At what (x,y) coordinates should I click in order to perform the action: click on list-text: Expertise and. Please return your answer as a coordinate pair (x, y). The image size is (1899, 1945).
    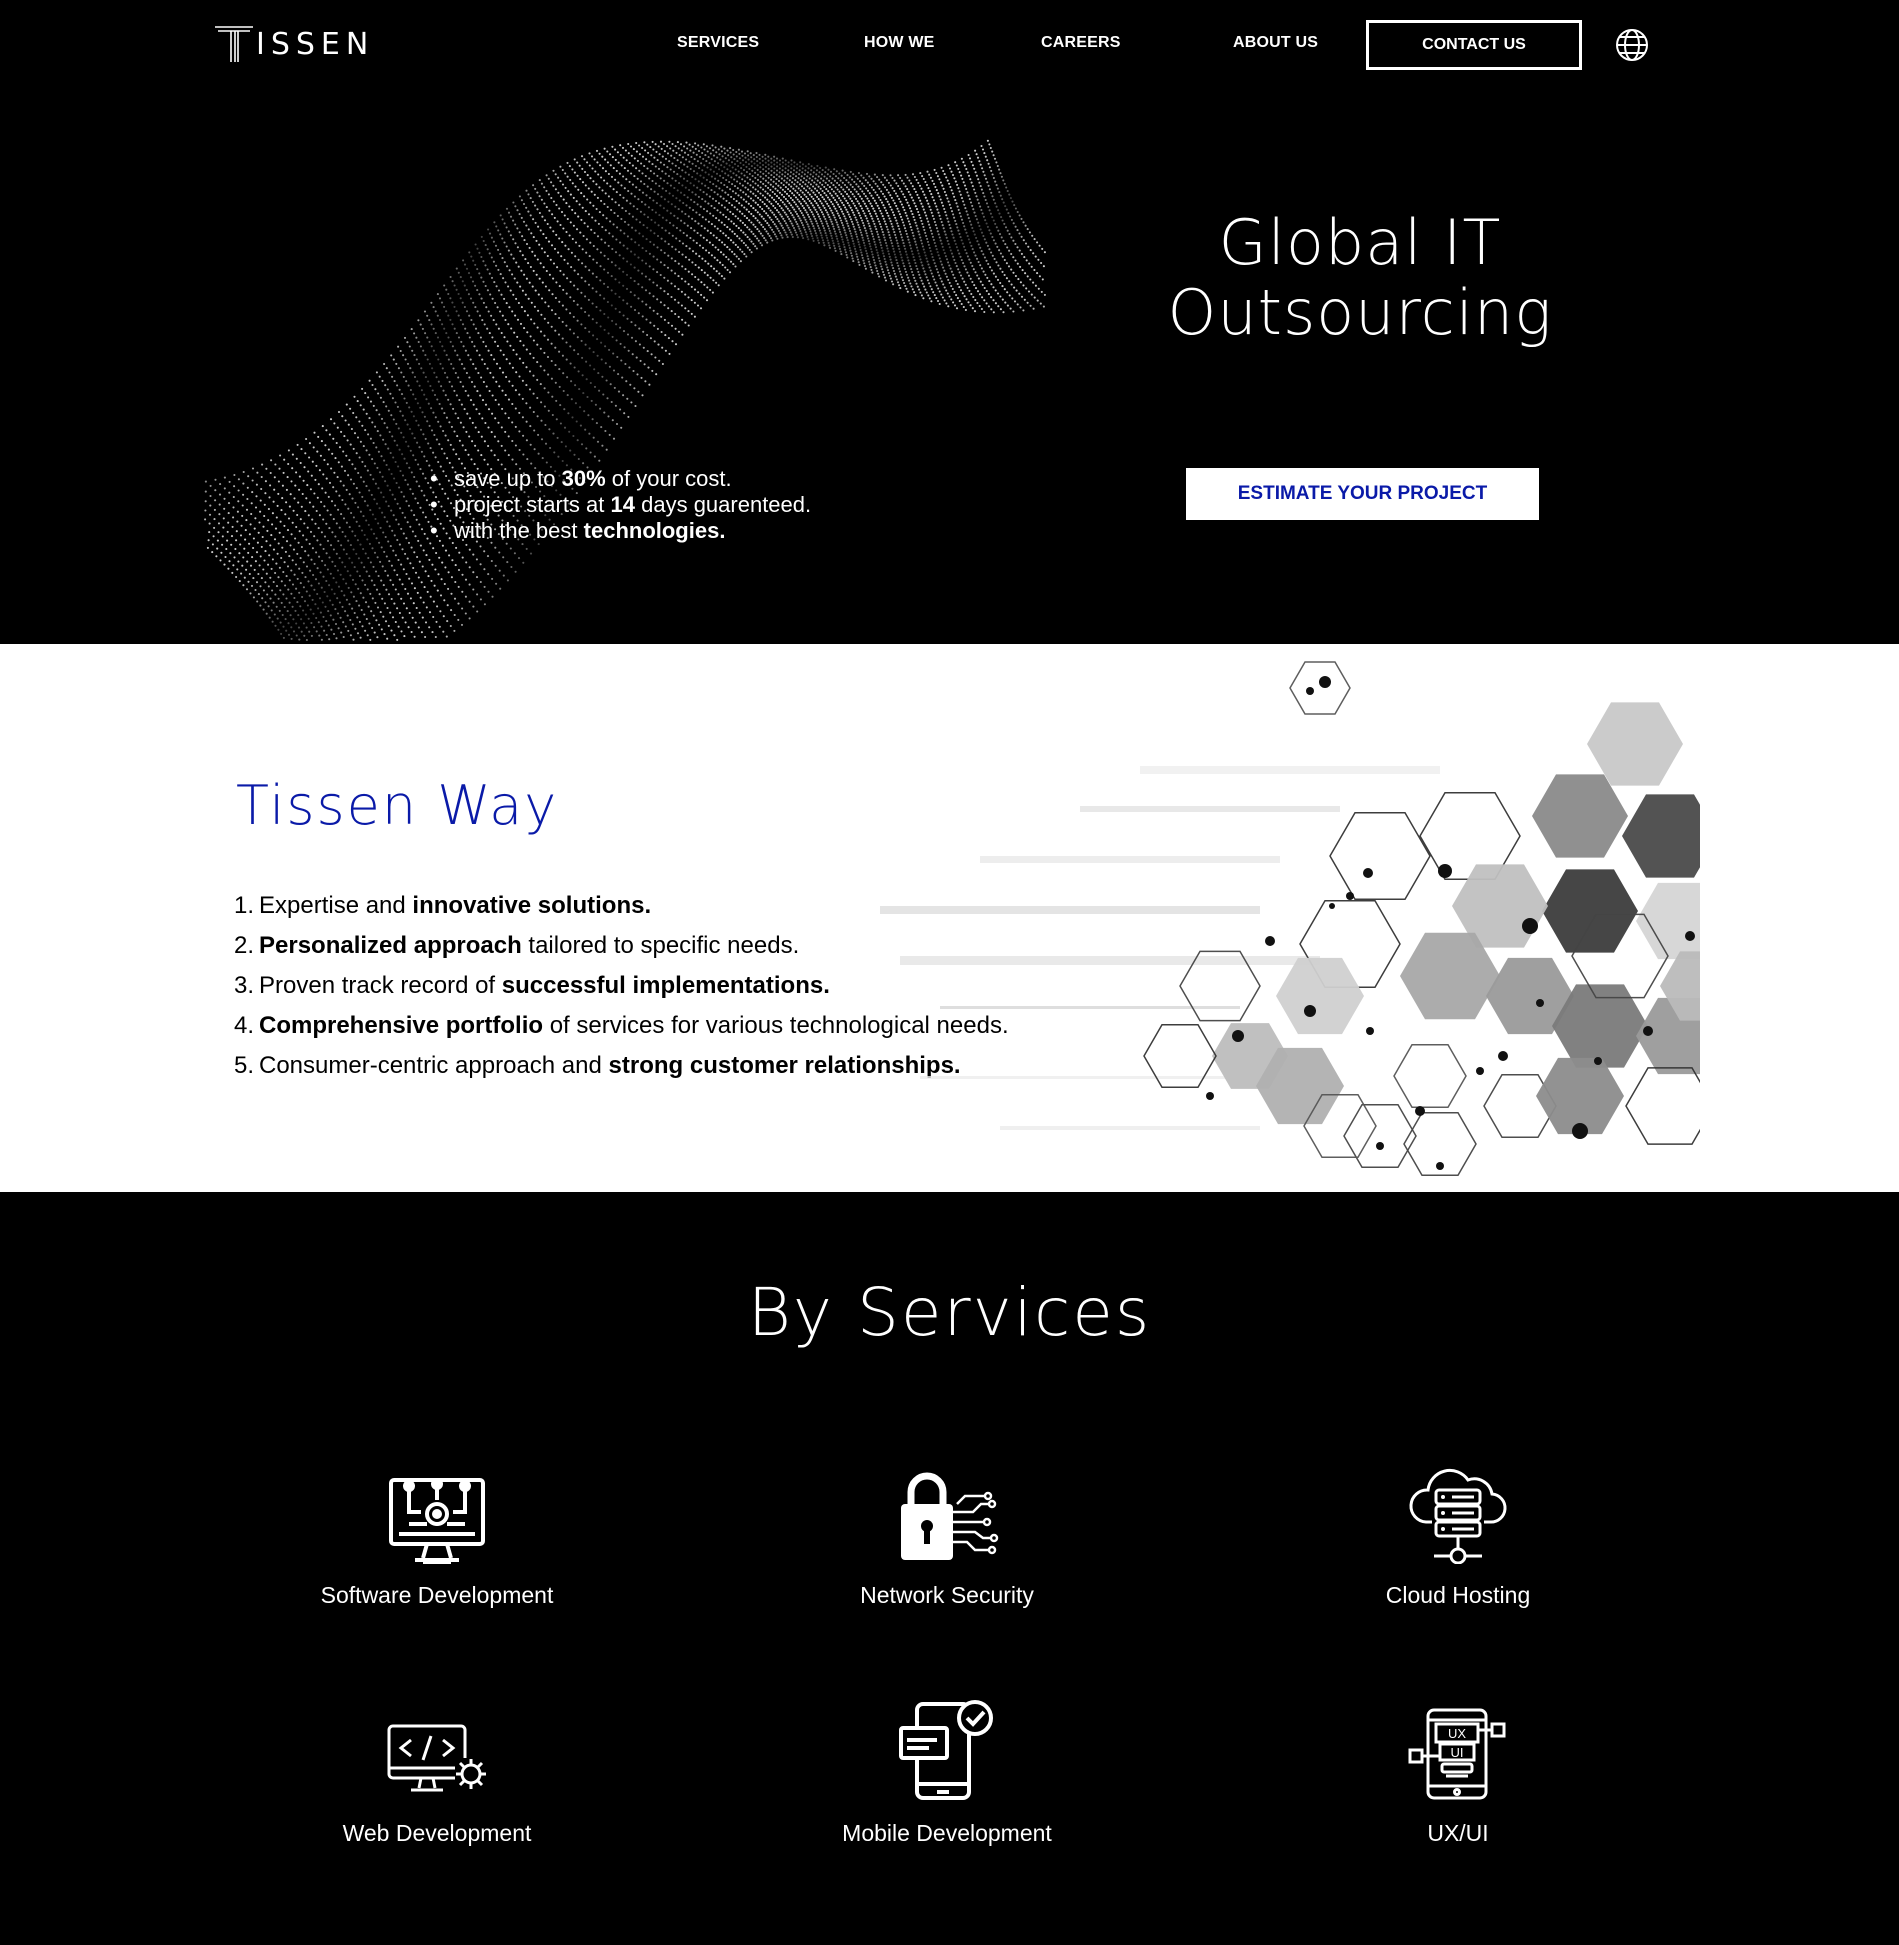
    Looking at the image, I should click on (336, 905).